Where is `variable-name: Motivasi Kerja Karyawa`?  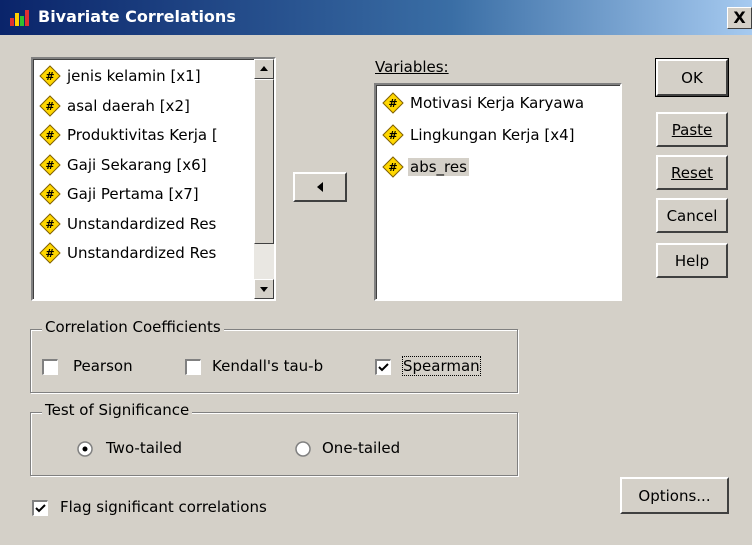 variable-name: Motivasi Kerja Karyawa is located at coordinates (497, 103).